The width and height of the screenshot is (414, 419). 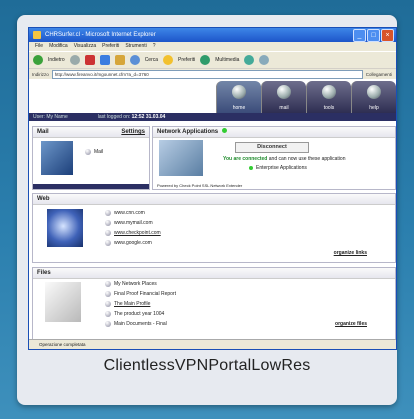 I want to click on file-link: Final Proof Financial Report, so click(x=140, y=294).